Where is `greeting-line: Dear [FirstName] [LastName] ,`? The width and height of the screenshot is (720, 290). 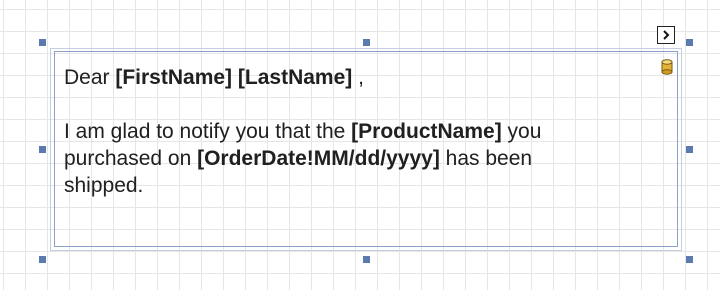
greeting-line: Dear [FirstName] [LastName] , is located at coordinates (364, 77).